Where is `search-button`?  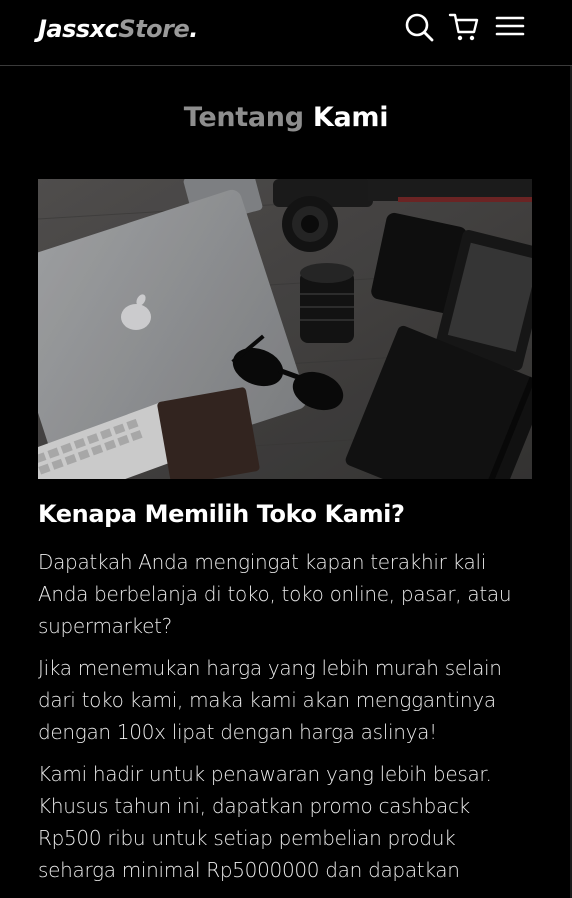
search-button is located at coordinates (419, 27).